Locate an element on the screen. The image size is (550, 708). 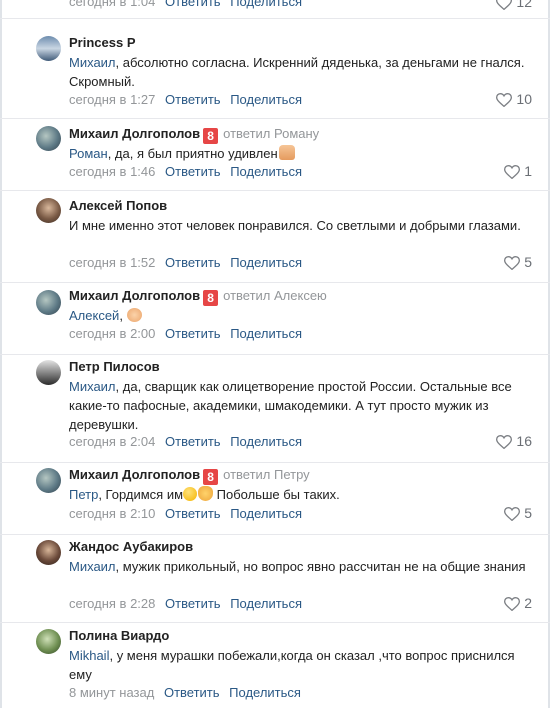
comment-time: сегодня в 2:04 is located at coordinates (112, 441).